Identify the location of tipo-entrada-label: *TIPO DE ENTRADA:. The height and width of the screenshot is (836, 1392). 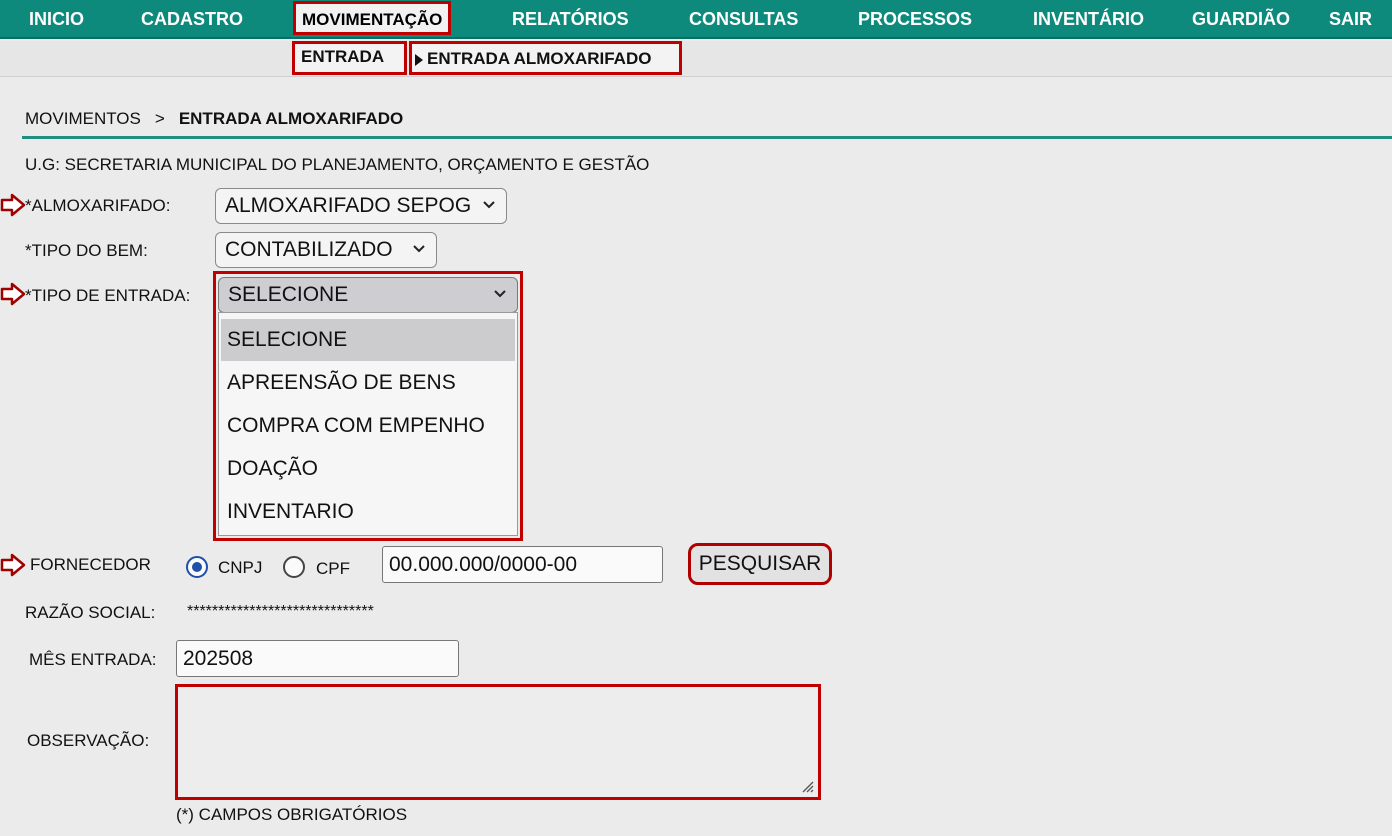
(108, 295).